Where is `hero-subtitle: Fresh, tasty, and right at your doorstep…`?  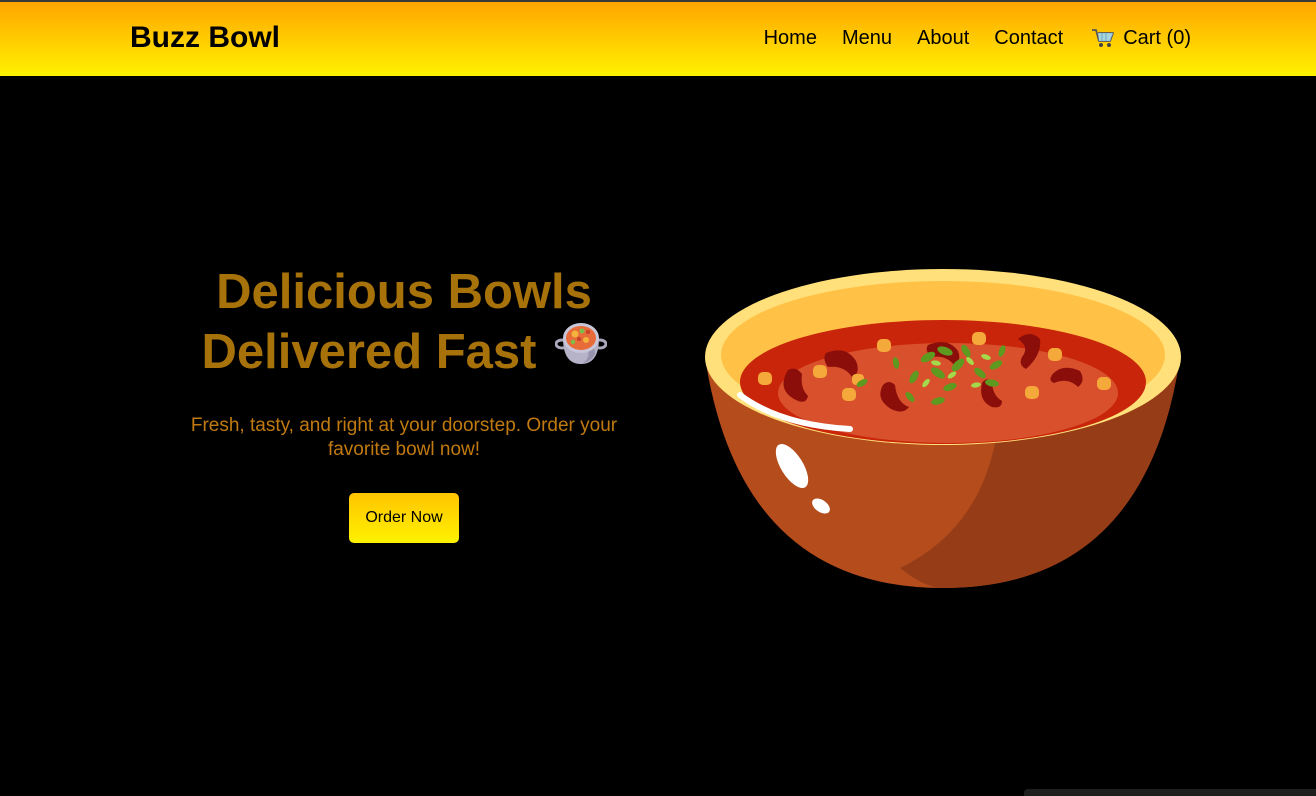
hero-subtitle: Fresh, tasty, and right at your doorstep… is located at coordinates (404, 437).